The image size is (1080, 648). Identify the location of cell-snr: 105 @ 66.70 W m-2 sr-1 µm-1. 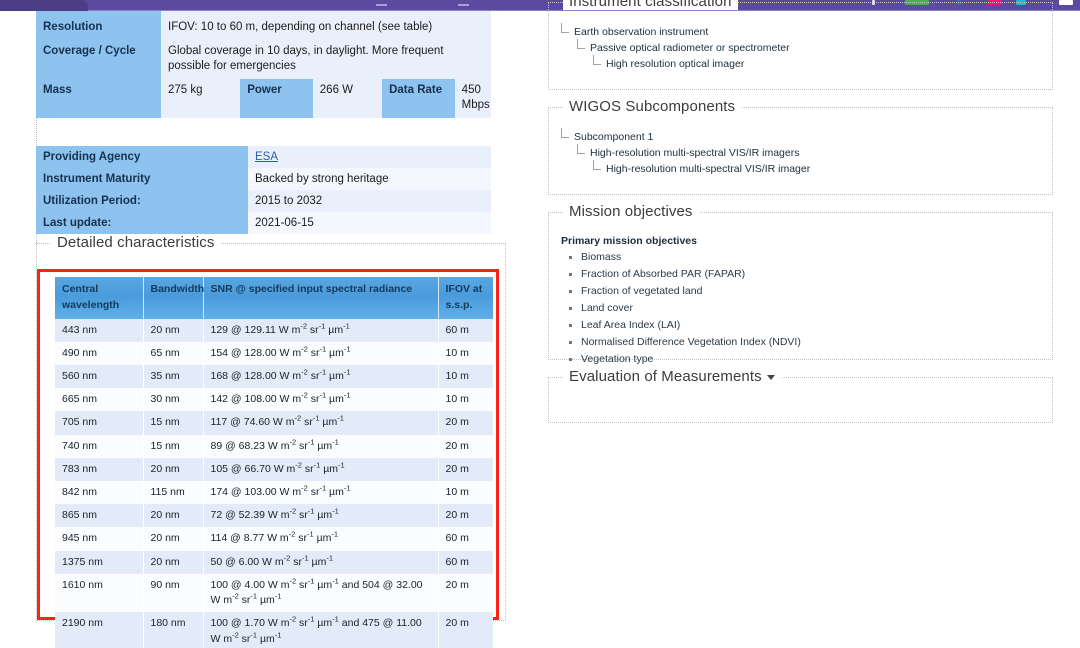
(321, 469).